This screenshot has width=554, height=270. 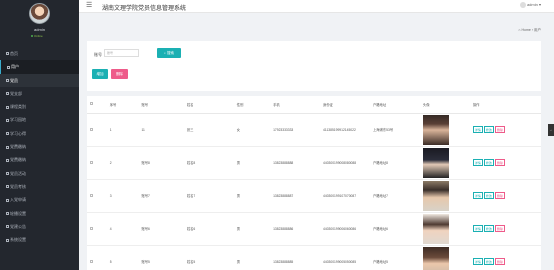 What do you see at coordinates (39, 106) in the screenshot?
I see `sidebar-item: 课程类别` at bounding box center [39, 106].